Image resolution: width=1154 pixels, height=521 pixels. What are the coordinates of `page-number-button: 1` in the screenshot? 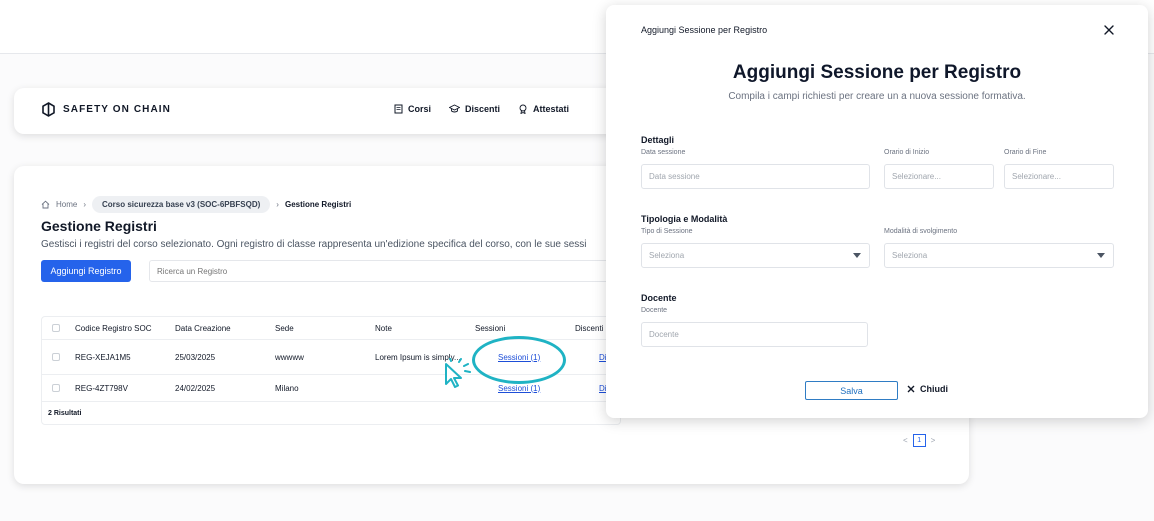 It's located at (919, 440).